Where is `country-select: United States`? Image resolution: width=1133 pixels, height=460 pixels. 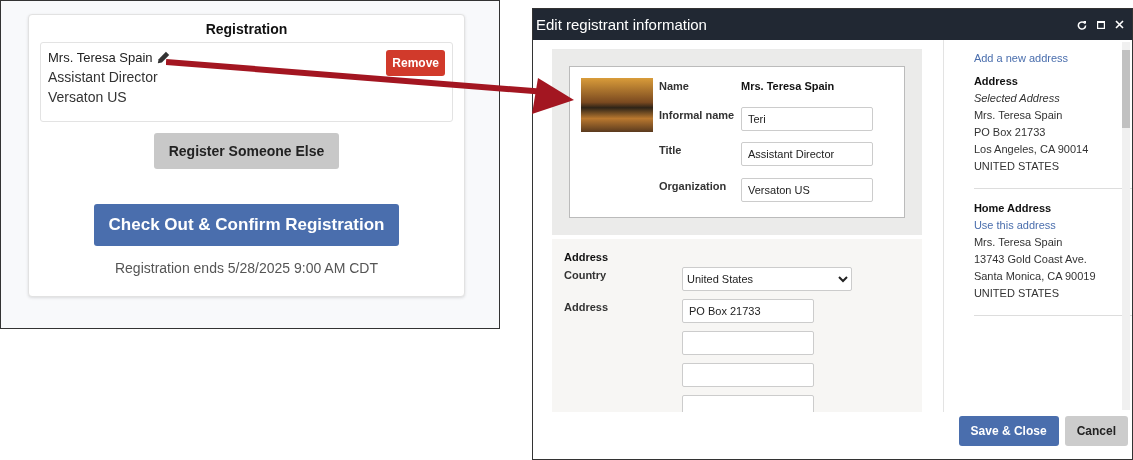
country-select: United States is located at coordinates (767, 279).